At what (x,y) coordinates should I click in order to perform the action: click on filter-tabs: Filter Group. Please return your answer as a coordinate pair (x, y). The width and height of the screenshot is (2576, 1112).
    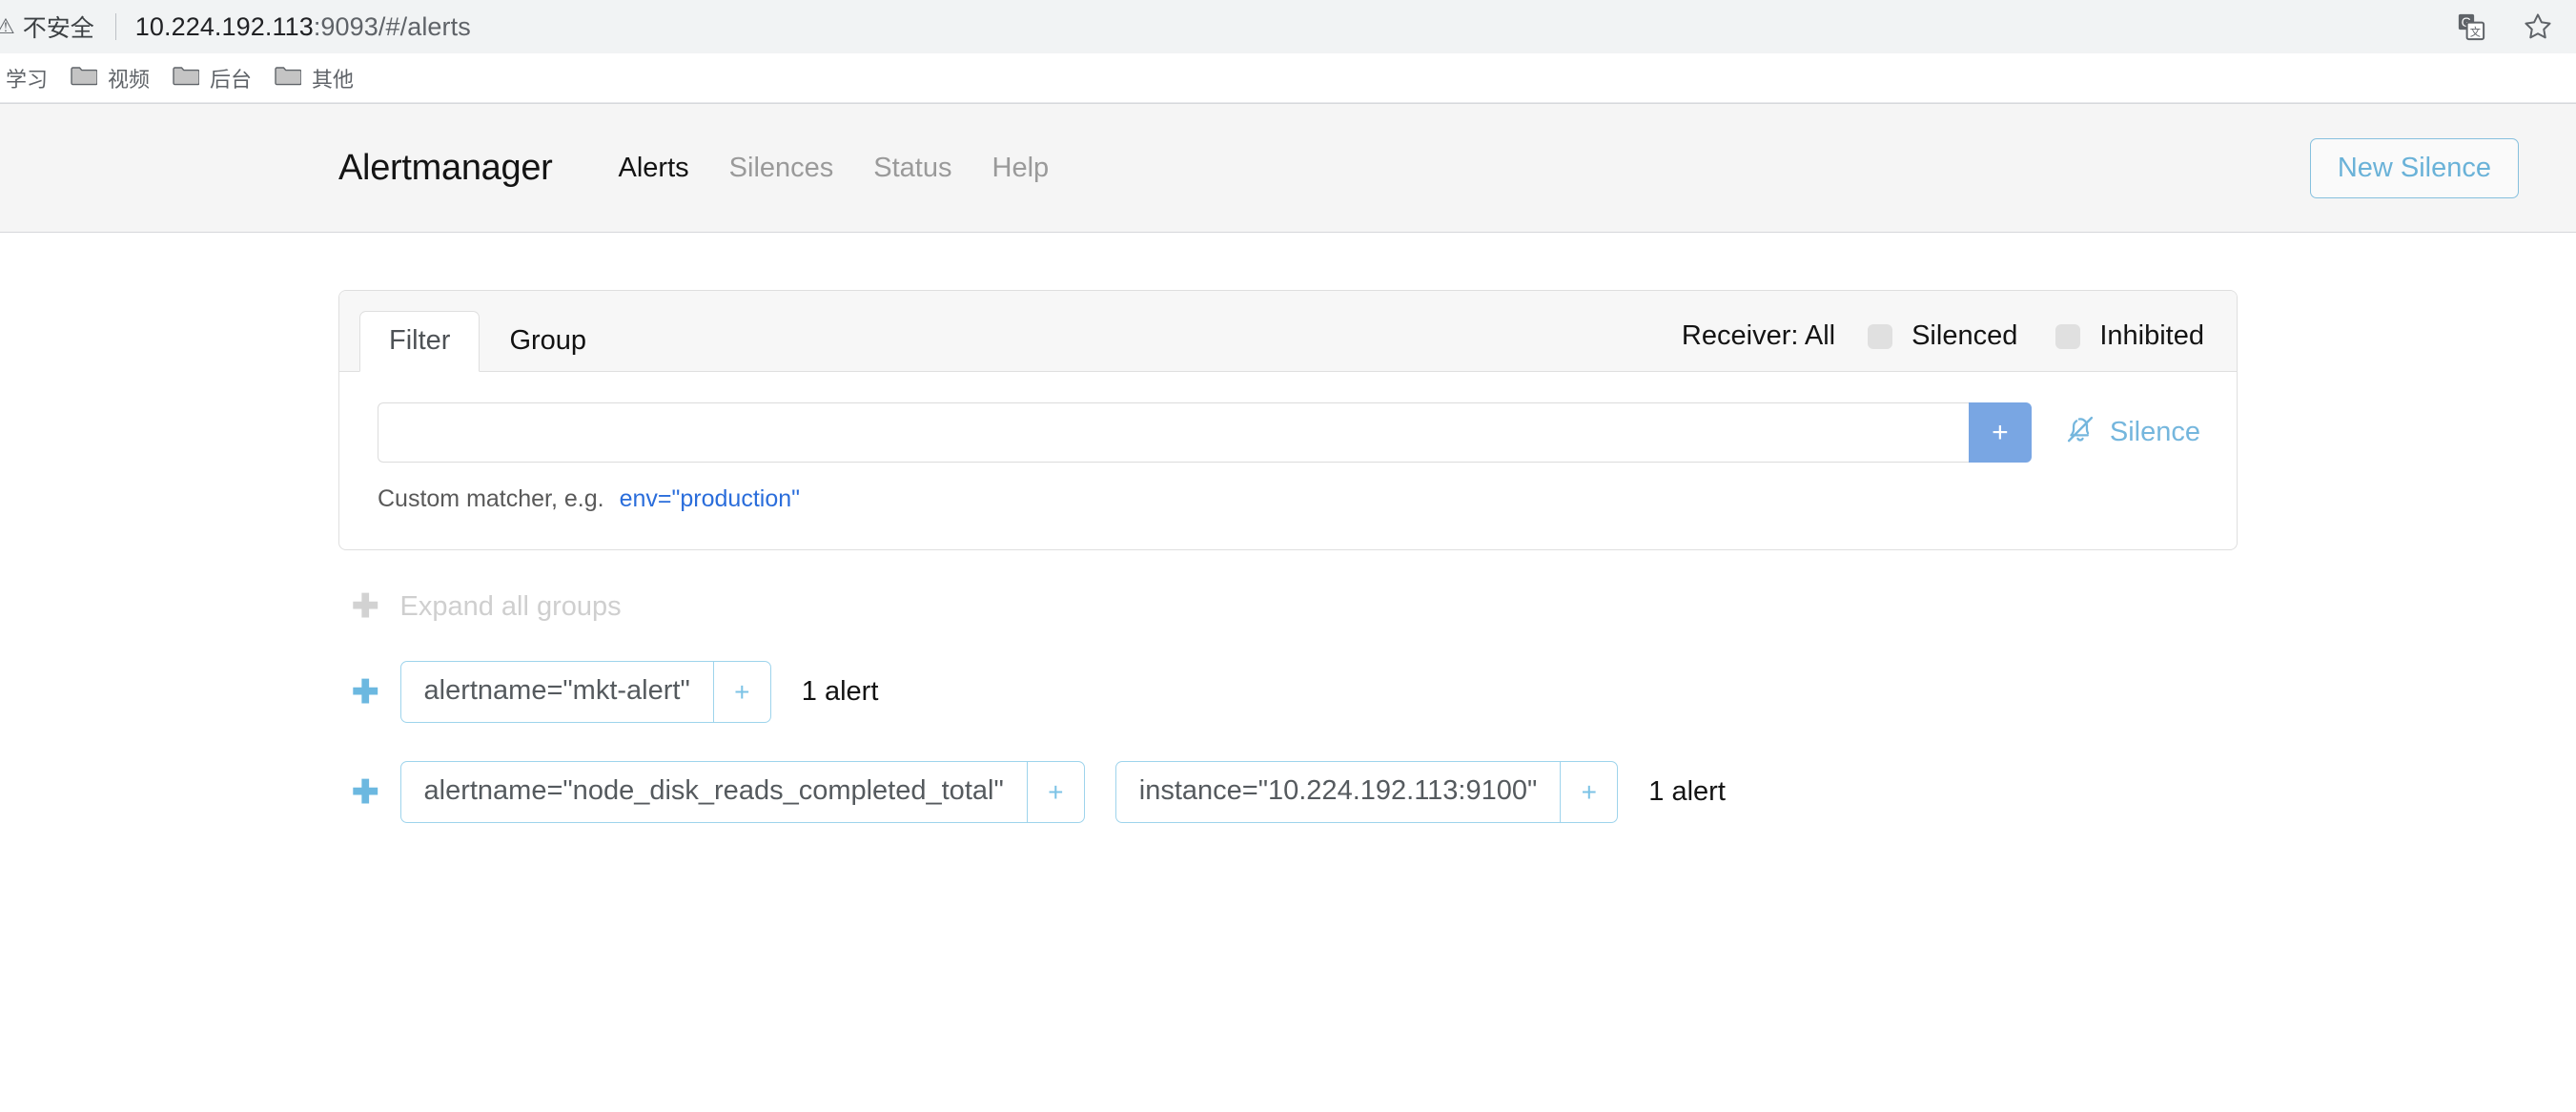
    Looking at the image, I should click on (488, 341).